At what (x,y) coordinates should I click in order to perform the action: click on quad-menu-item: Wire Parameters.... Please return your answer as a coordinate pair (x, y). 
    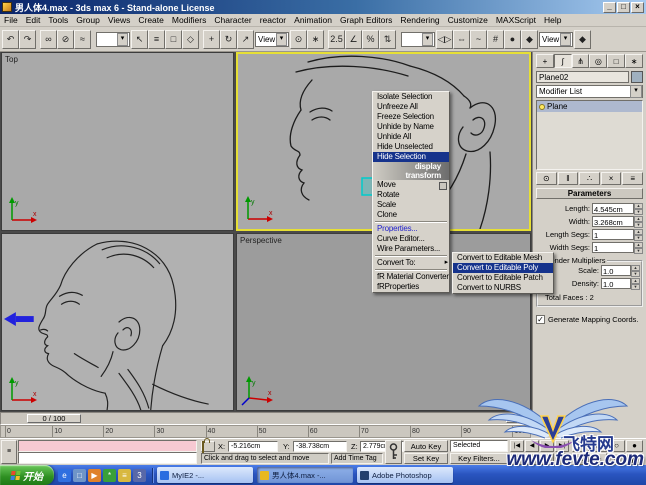
    Looking at the image, I should click on (411, 249).